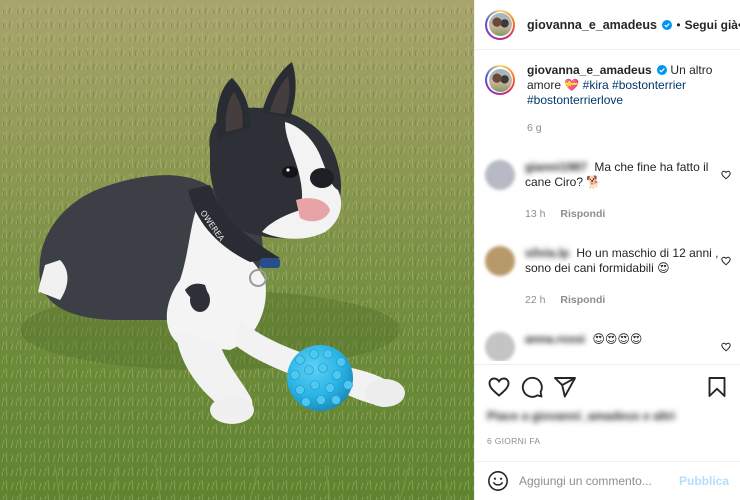  What do you see at coordinates (594, 182) in the screenshot?
I see `comment-emoji: 🐕` at bounding box center [594, 182].